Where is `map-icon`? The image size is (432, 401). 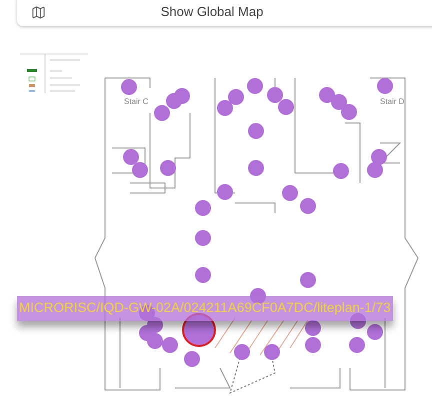
map-icon is located at coordinates (38, 12).